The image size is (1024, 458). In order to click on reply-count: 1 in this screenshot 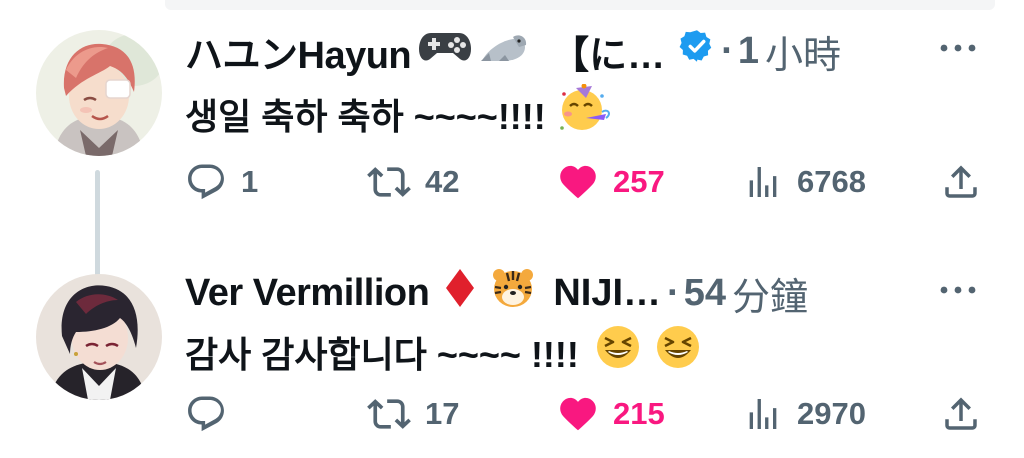, I will do `click(250, 181)`.